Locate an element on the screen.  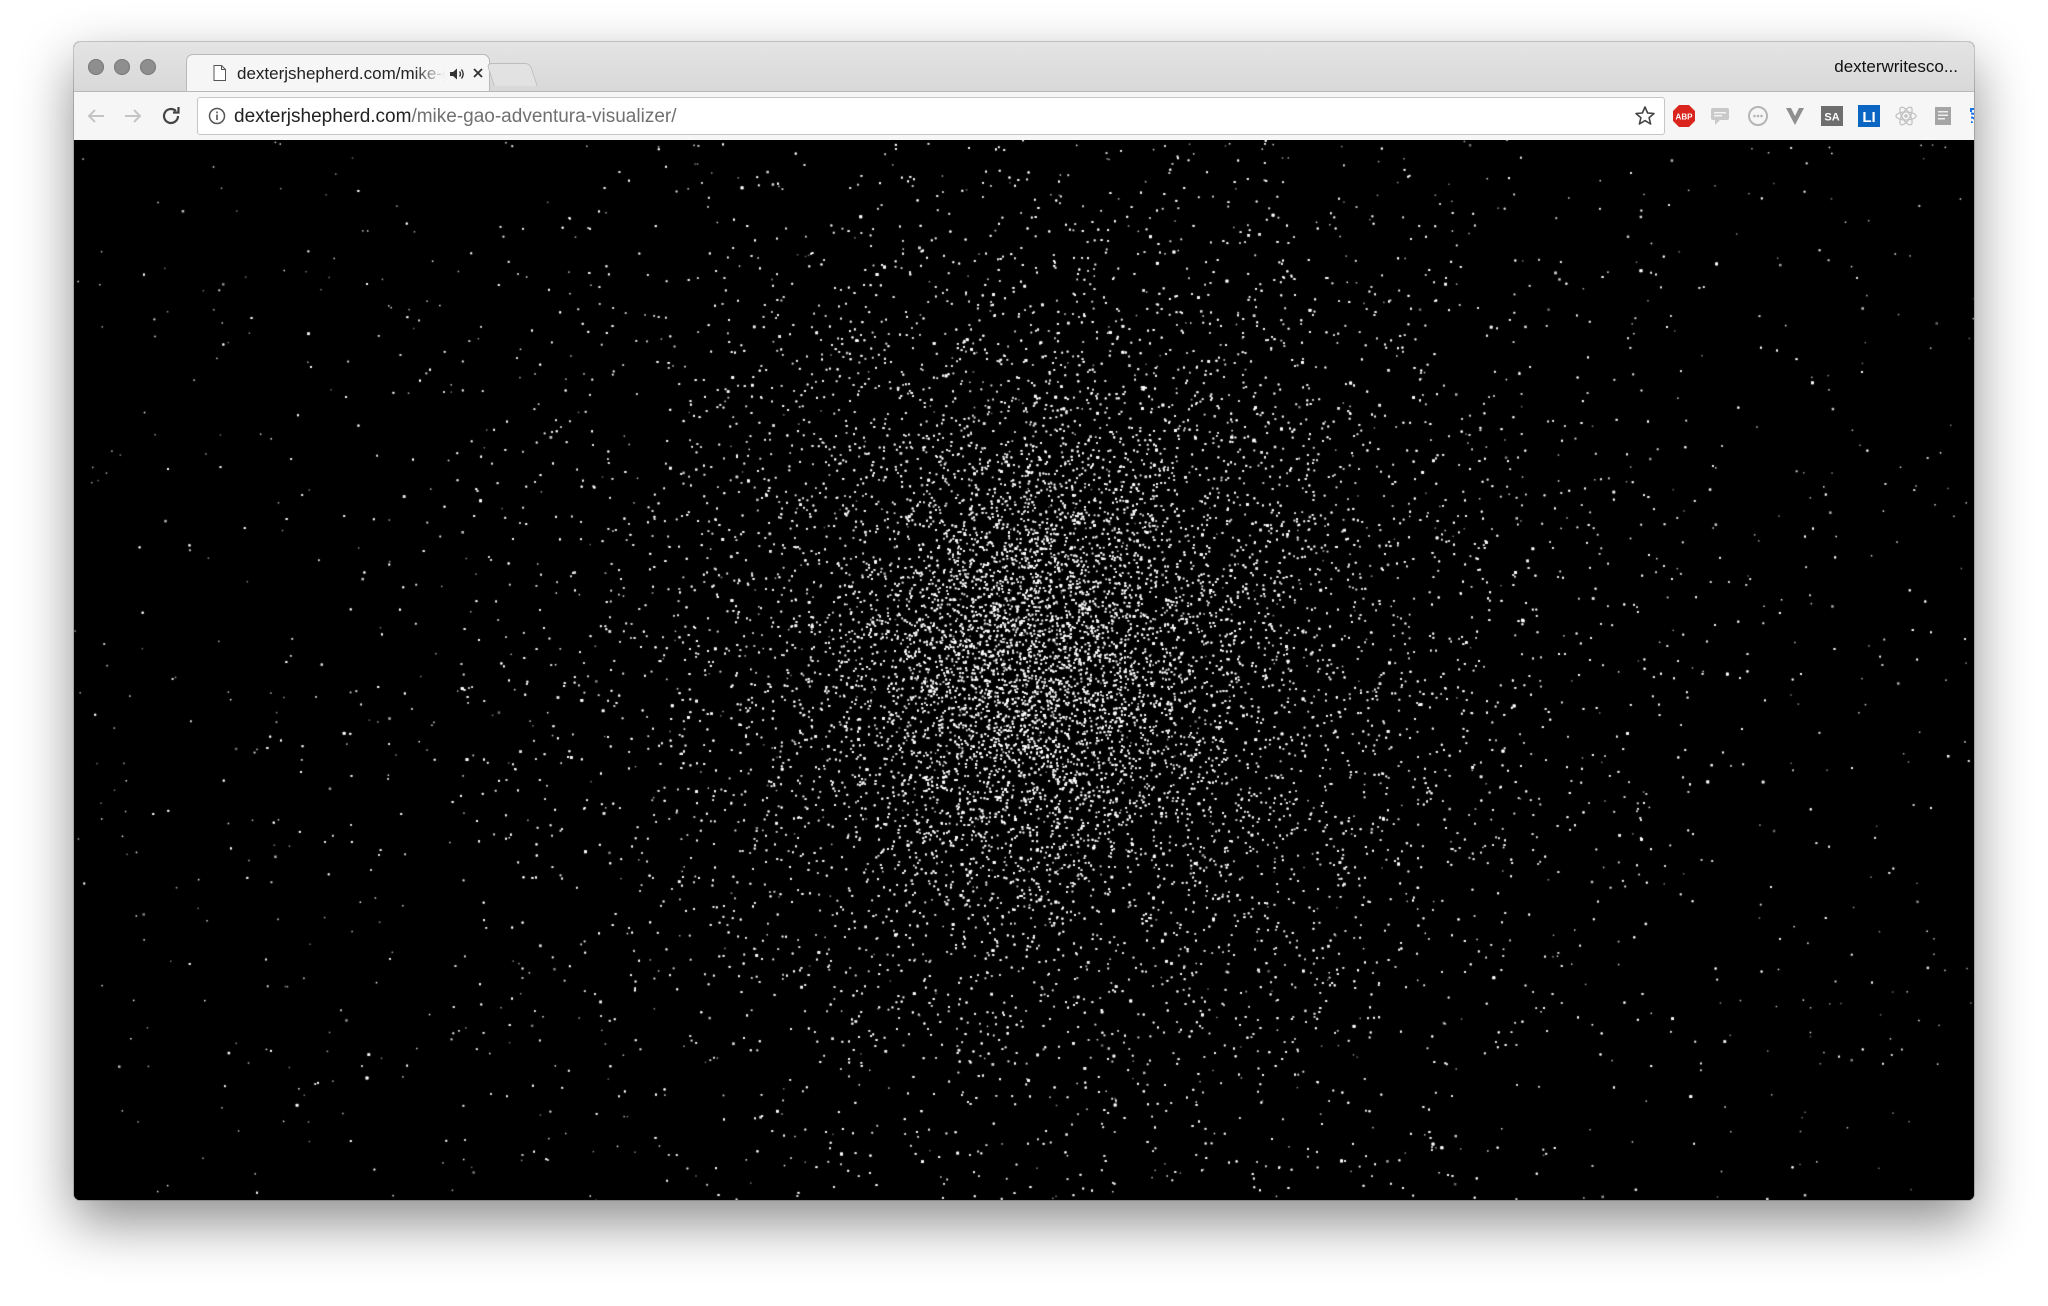
new-tab-button is located at coordinates (512, 74).